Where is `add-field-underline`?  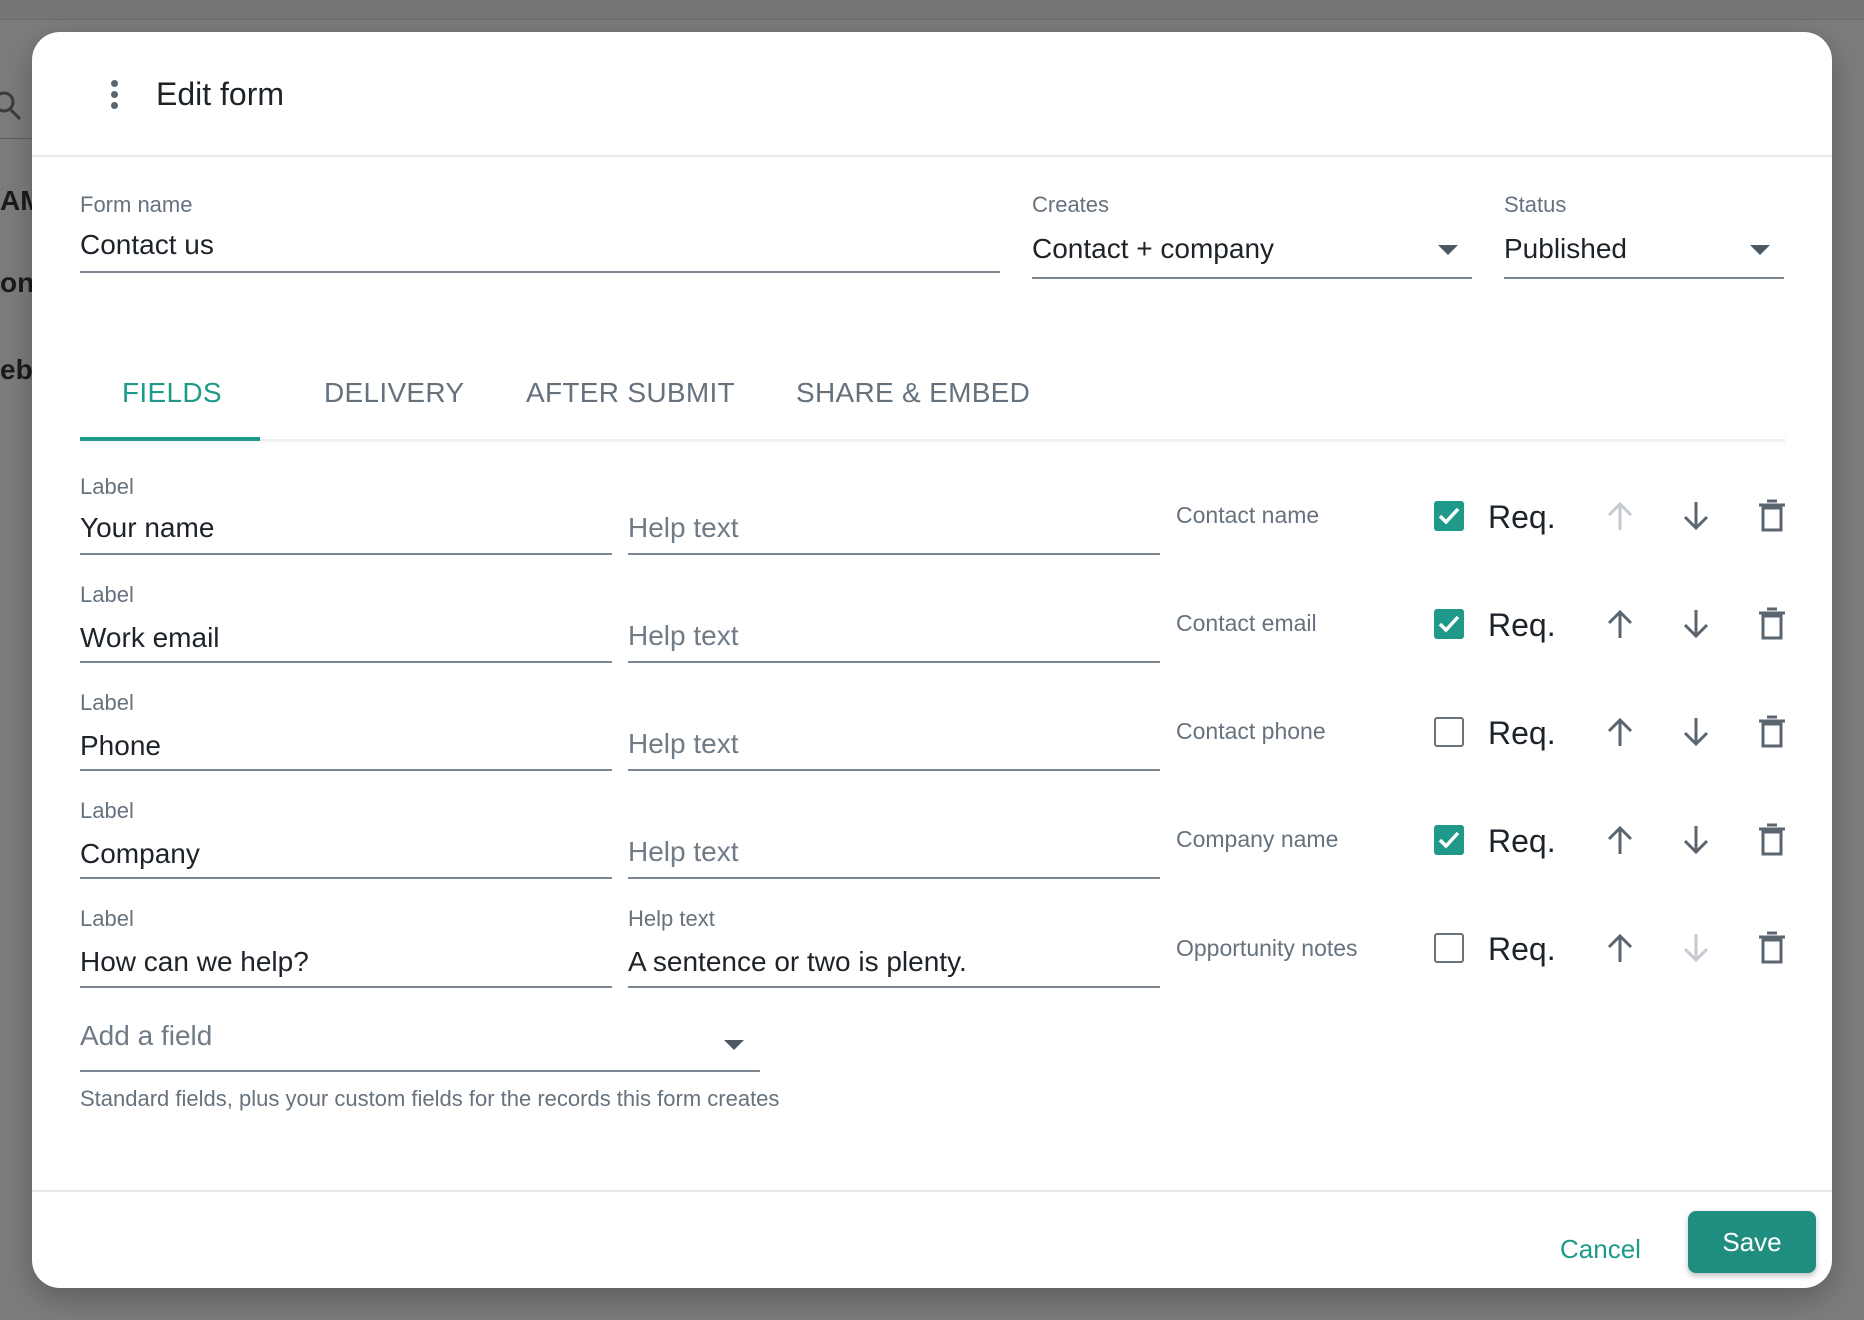
add-field-underline is located at coordinates (420, 1071).